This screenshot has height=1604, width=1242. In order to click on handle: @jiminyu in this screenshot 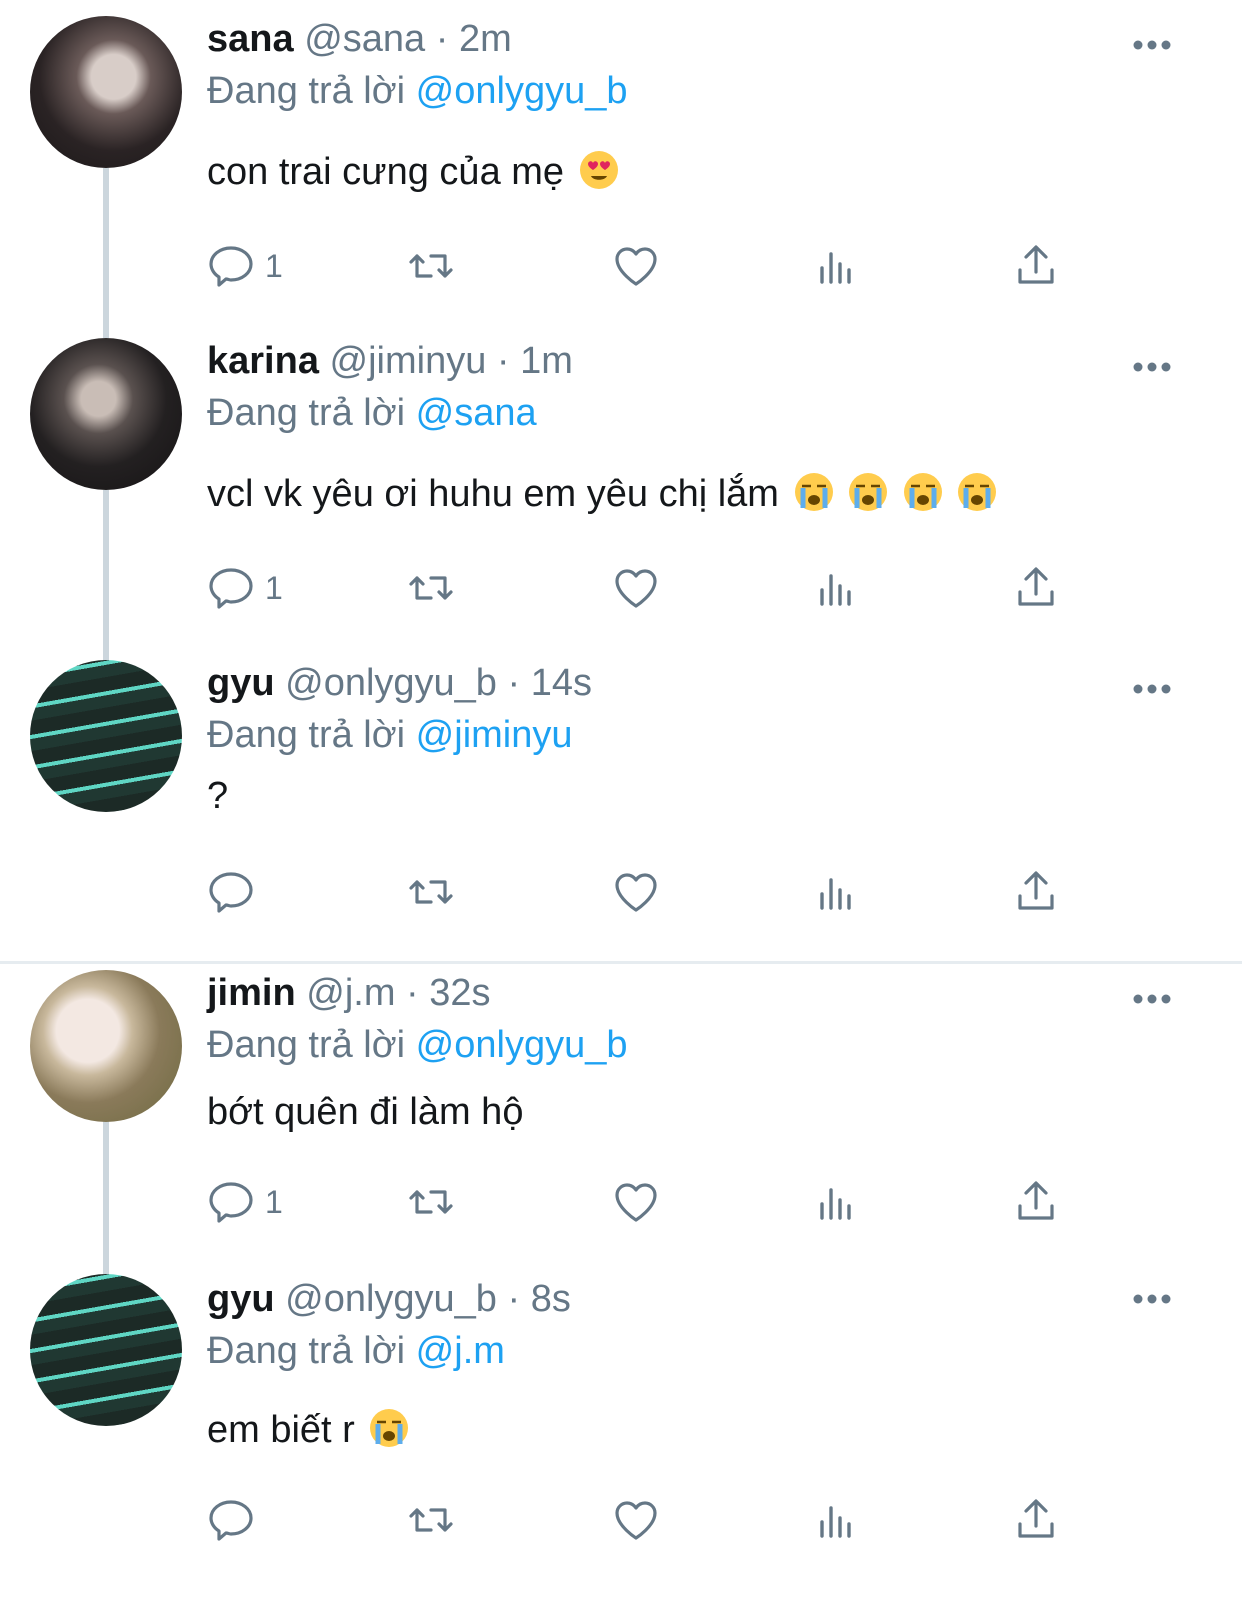, I will do `click(408, 361)`.